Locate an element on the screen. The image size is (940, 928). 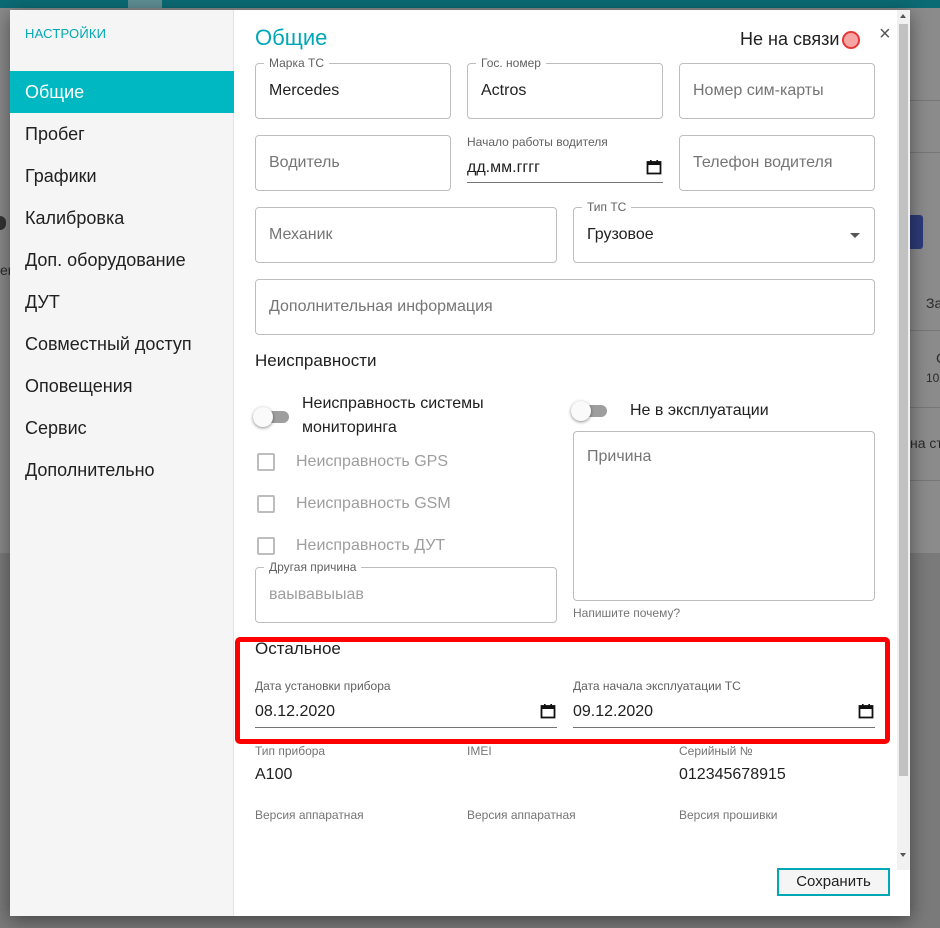
gsm-fault-checkbox is located at coordinates (266, 504).